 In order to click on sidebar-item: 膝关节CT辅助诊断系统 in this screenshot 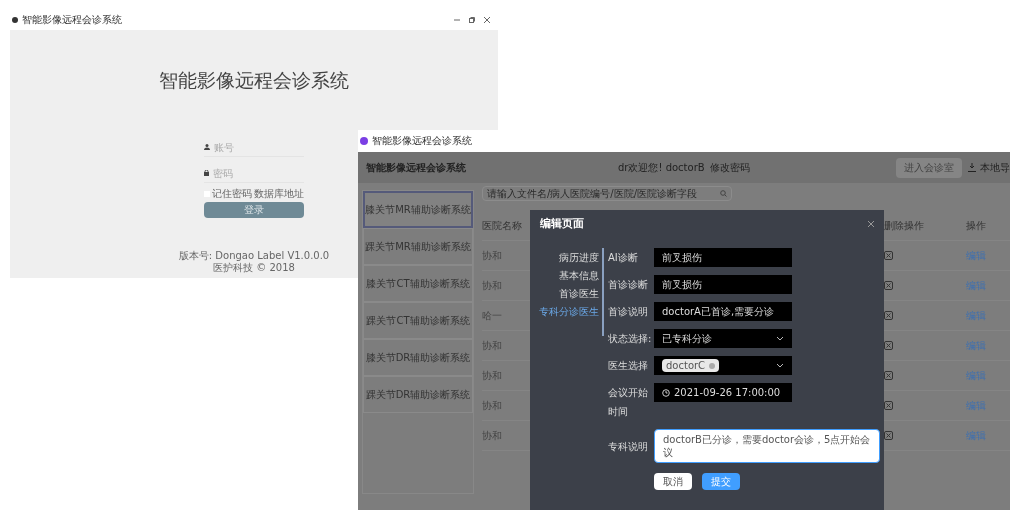, I will do `click(418, 283)`.